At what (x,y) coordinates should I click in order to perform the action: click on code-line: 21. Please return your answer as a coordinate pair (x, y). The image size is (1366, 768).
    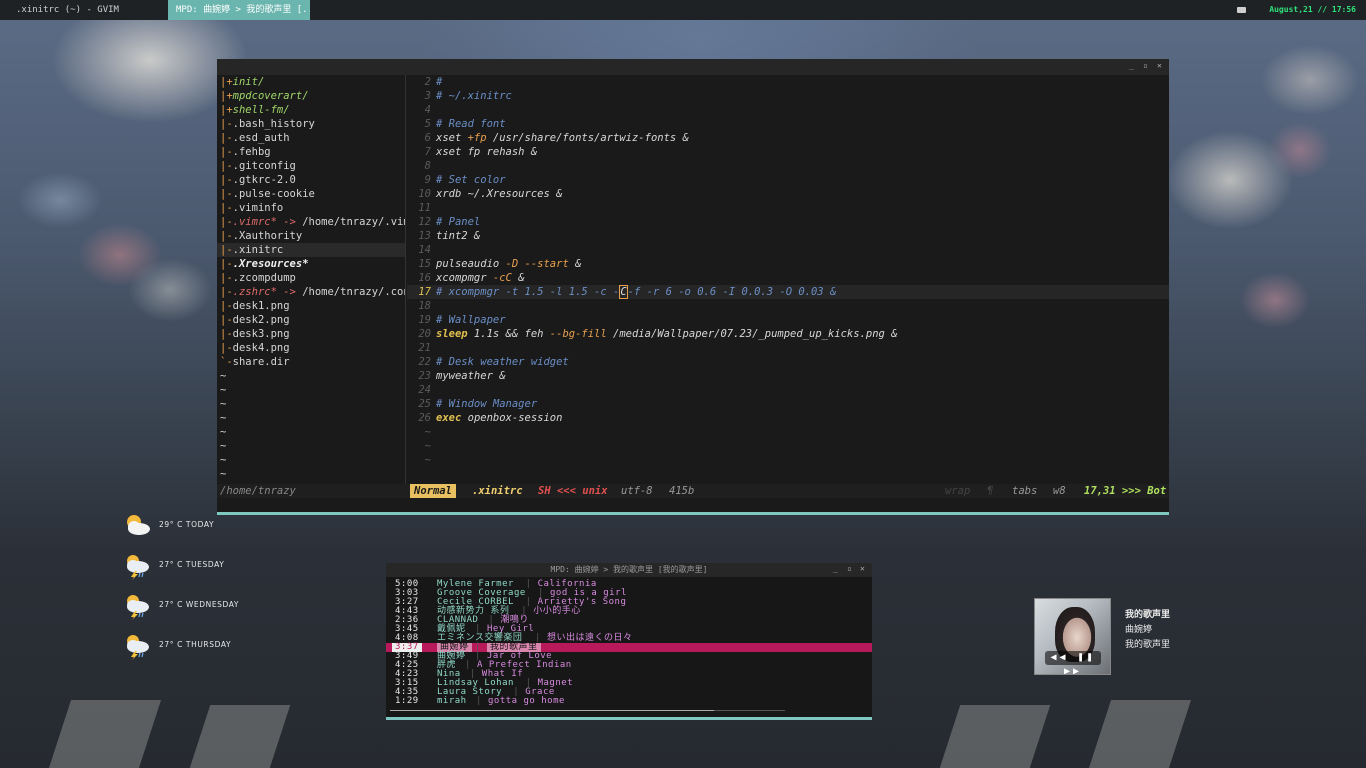
    Looking at the image, I should click on (788, 348).